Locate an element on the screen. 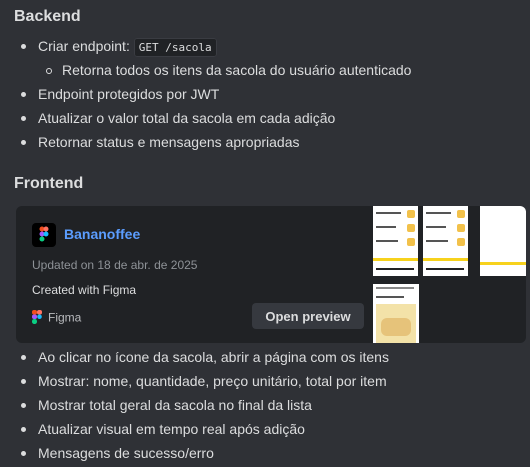 Image resolution: width=530 pixels, height=467 pixels. list-item: Criar endpoint: GET /sacola is located at coordinates (213, 46).